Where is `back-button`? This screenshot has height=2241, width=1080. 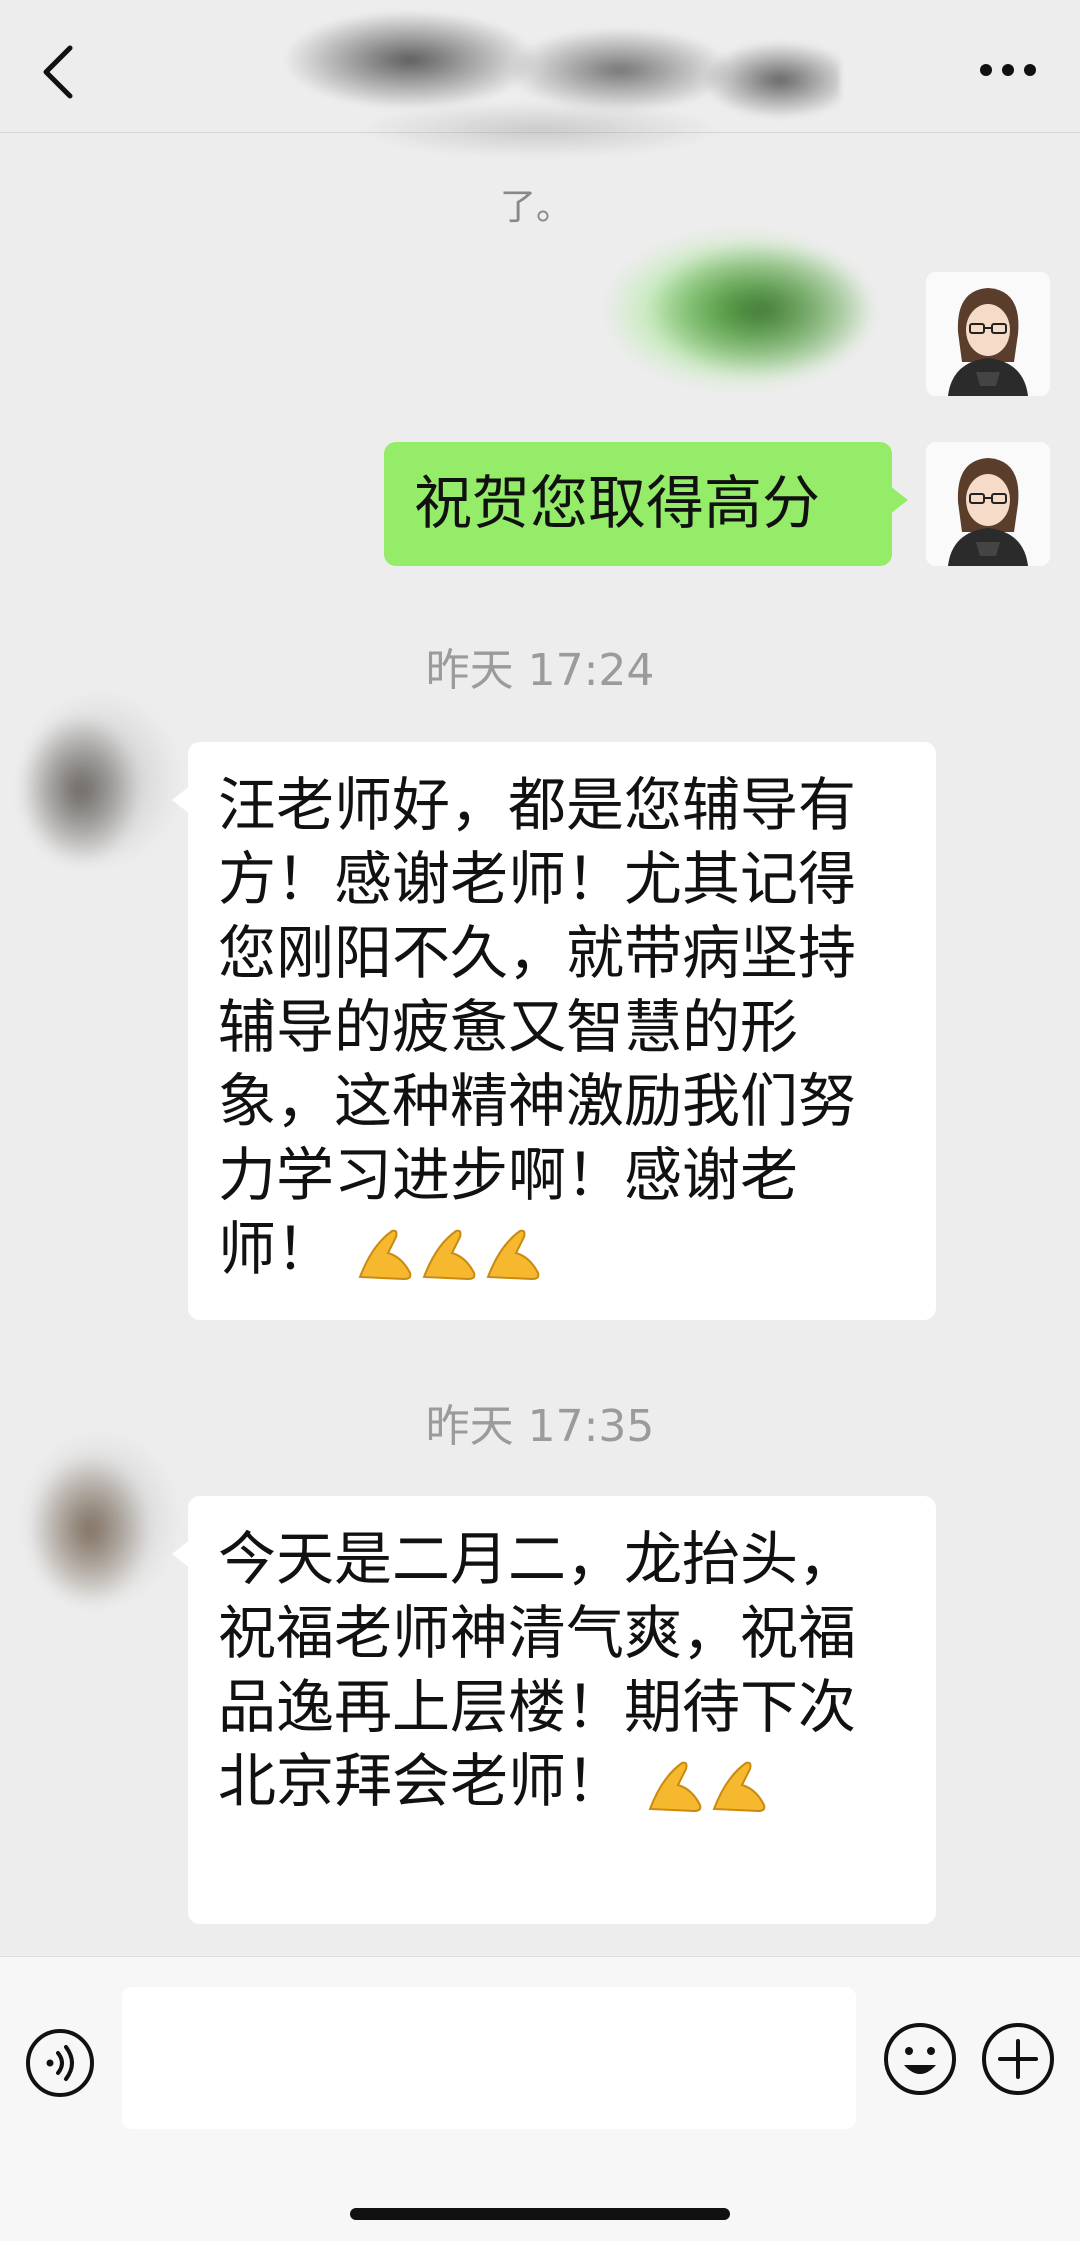 back-button is located at coordinates (58, 72).